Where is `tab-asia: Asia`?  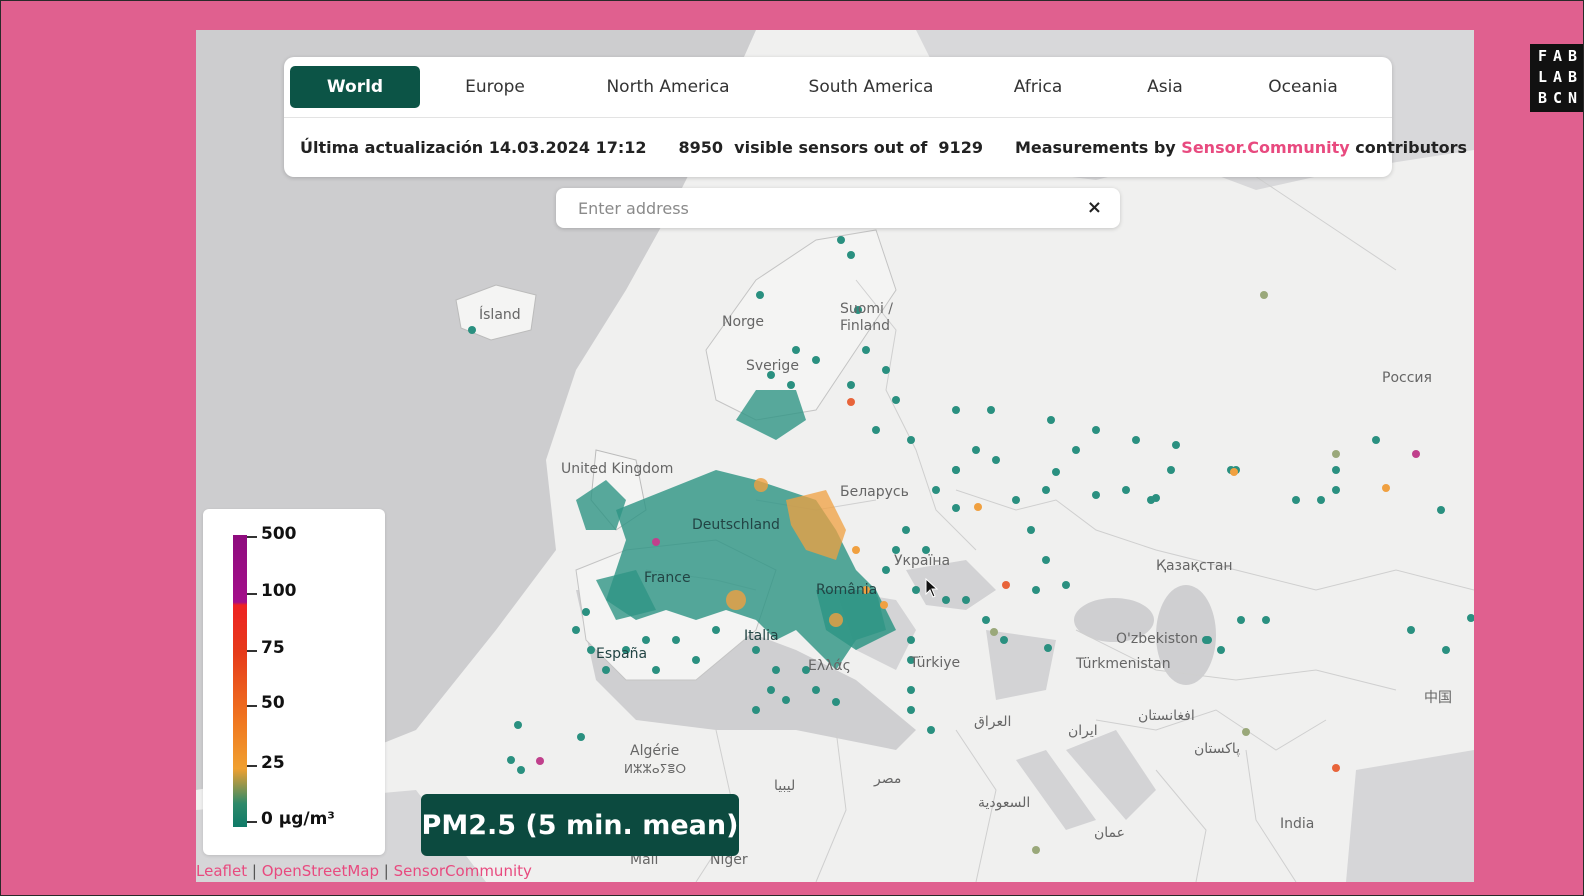
tab-asia: Asia is located at coordinates (1165, 87).